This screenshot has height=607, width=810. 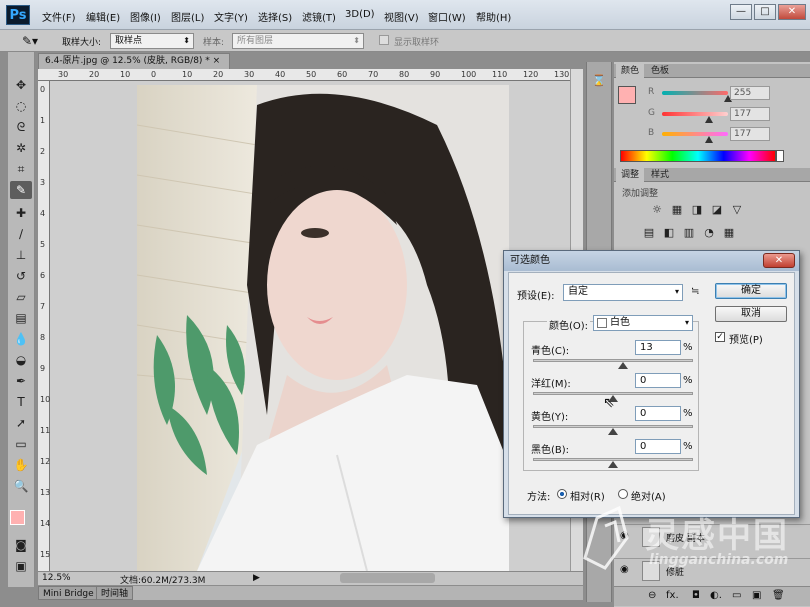 I want to click on blur-tool-icon: 💧, so click(x=21, y=339).